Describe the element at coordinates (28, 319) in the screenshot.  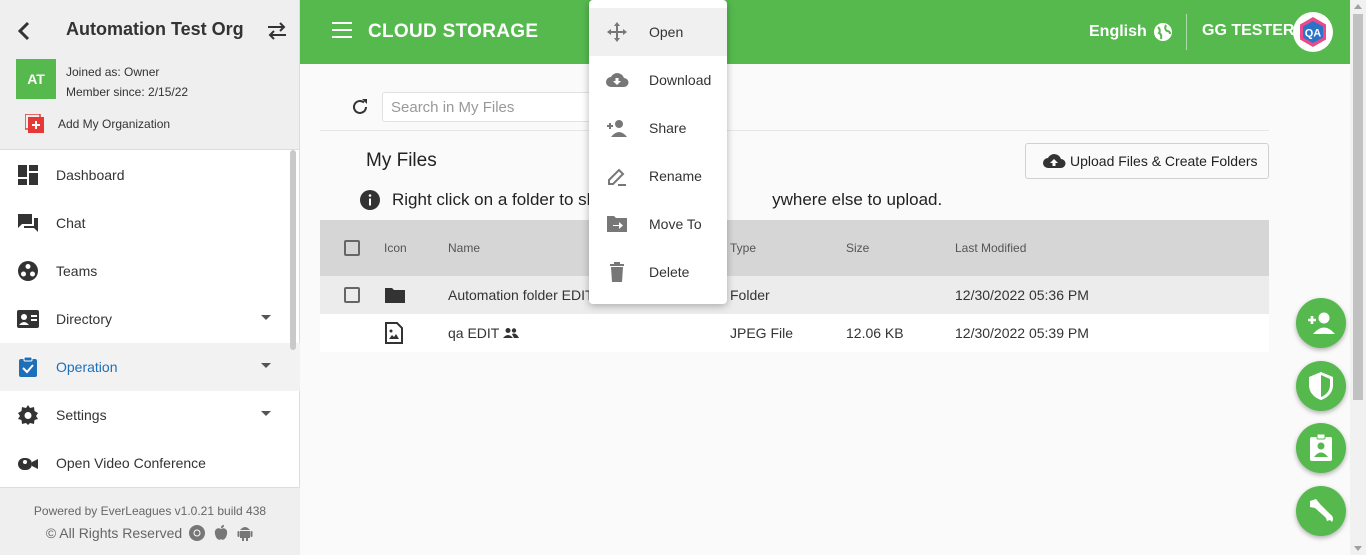
I see `directory-icon` at that location.